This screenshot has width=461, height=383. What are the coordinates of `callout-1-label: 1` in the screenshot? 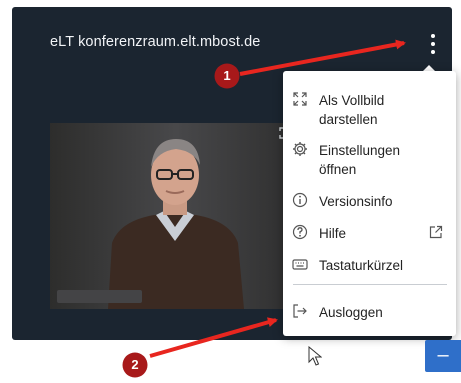 It's located at (227, 75).